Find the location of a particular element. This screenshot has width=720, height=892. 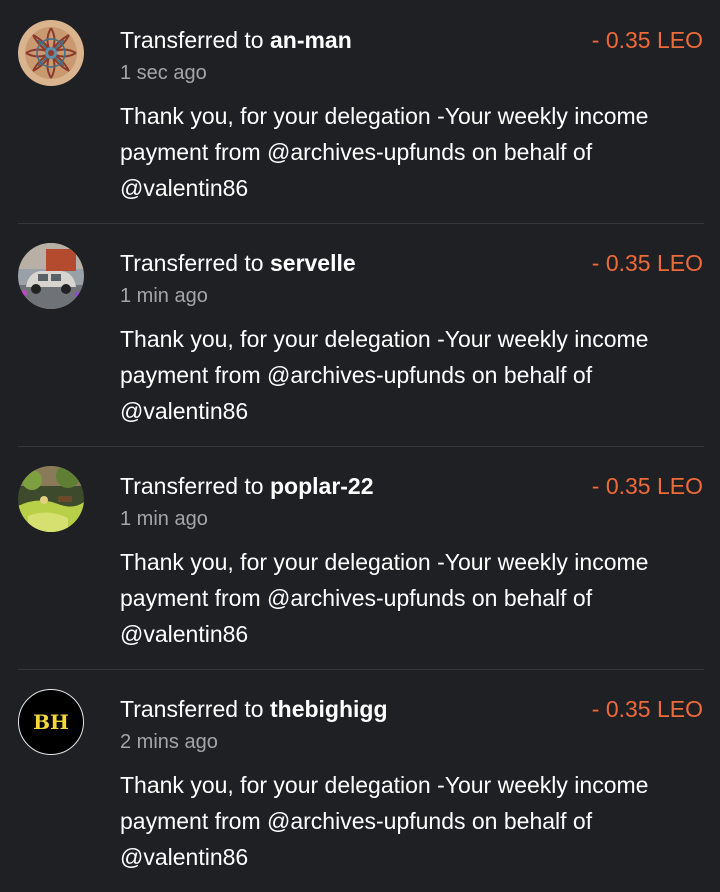

bh-logo-text: BH is located at coordinates (51, 722).